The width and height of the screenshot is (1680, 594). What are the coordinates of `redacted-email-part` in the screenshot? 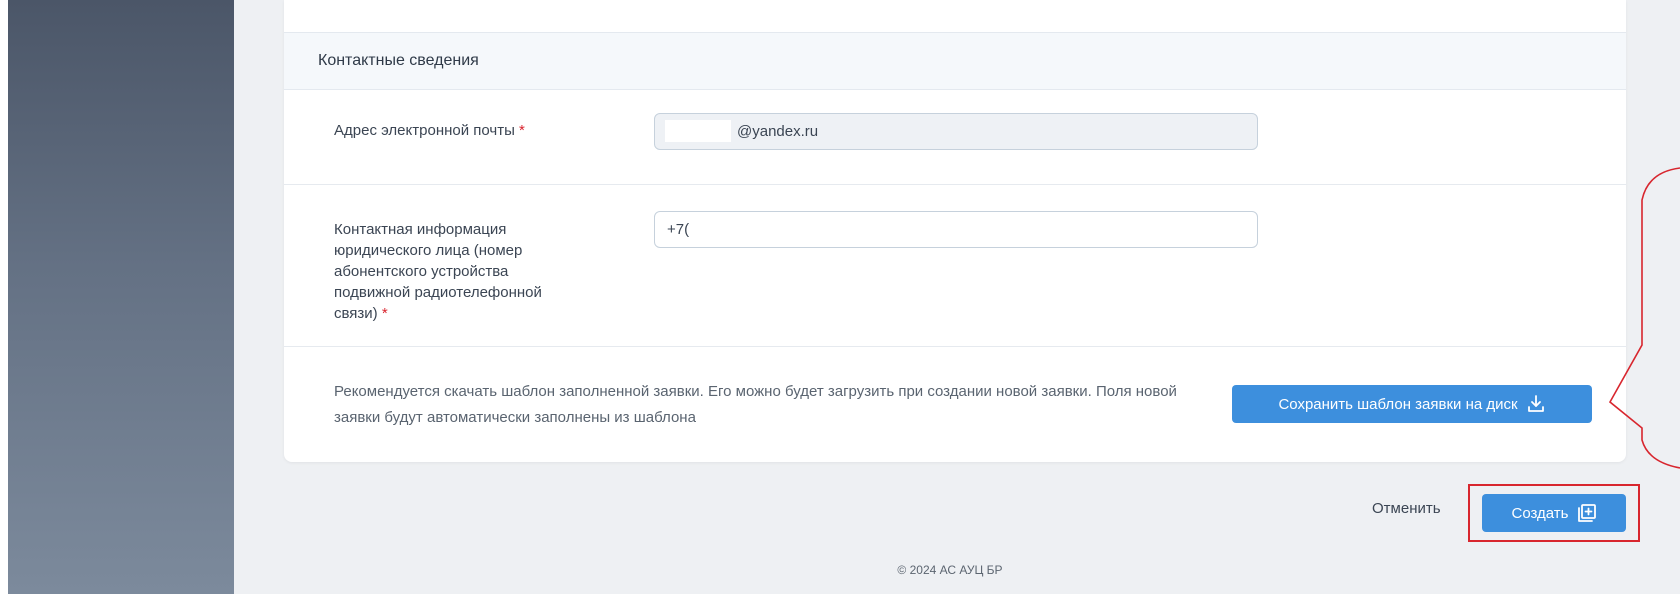 It's located at (698, 131).